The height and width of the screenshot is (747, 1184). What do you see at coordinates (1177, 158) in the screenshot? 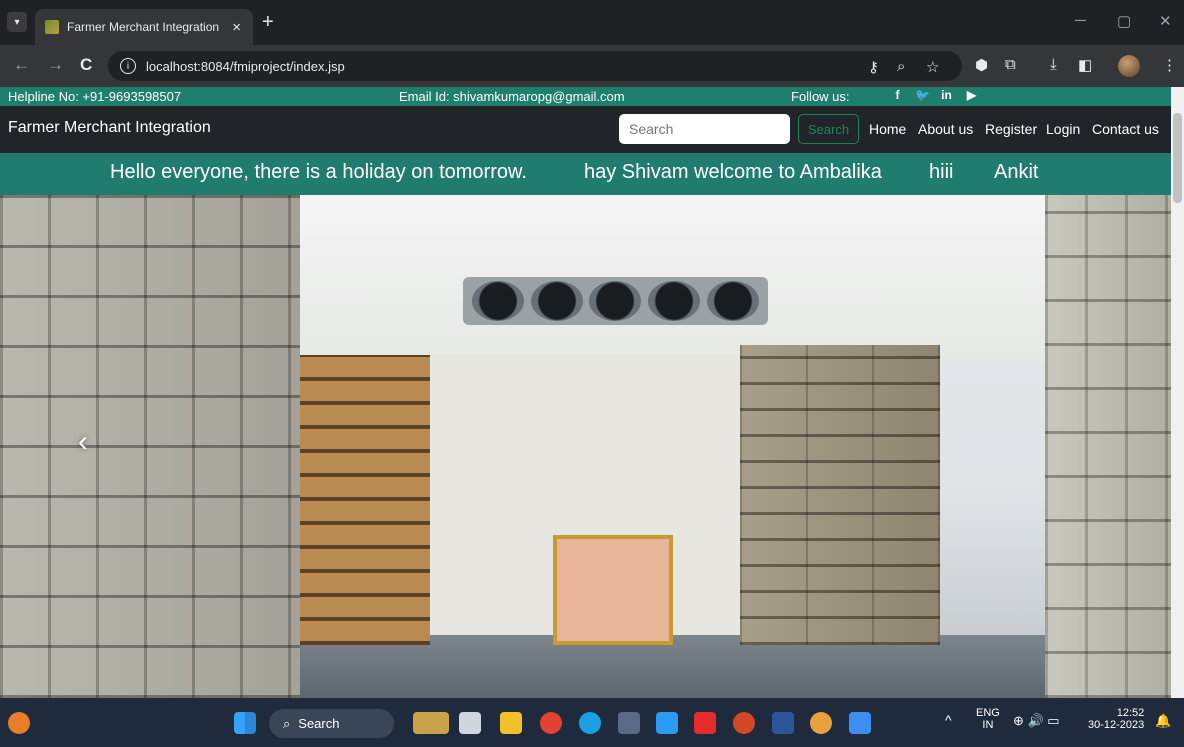
I see `scrollbar-thumb` at bounding box center [1177, 158].